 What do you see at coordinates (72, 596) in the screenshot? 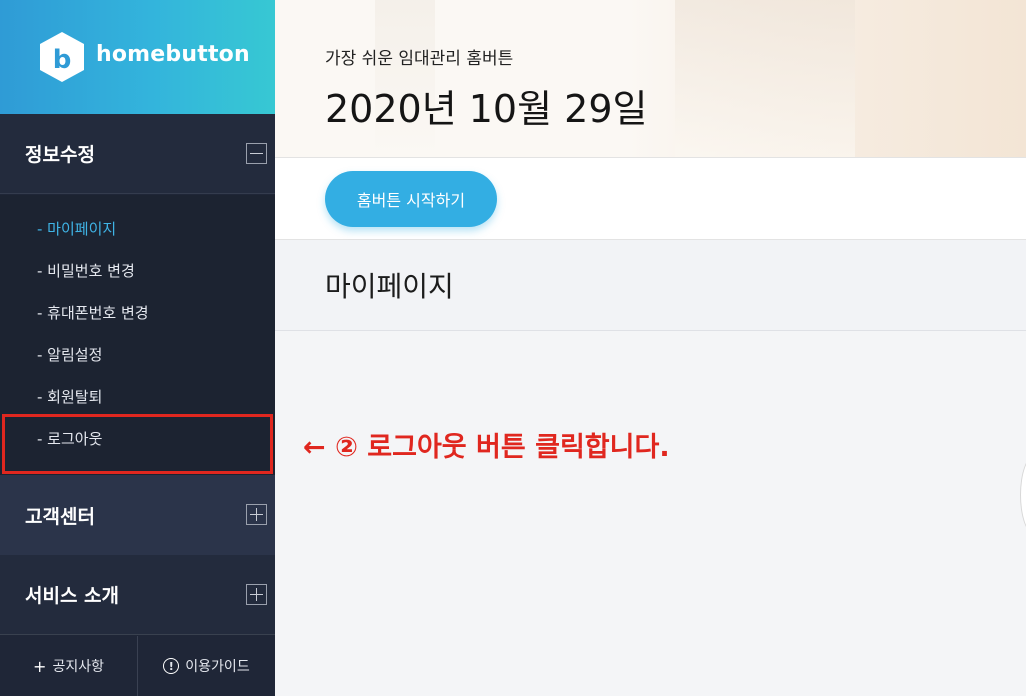
I see `menu-section-label: 서비스 소개` at bounding box center [72, 596].